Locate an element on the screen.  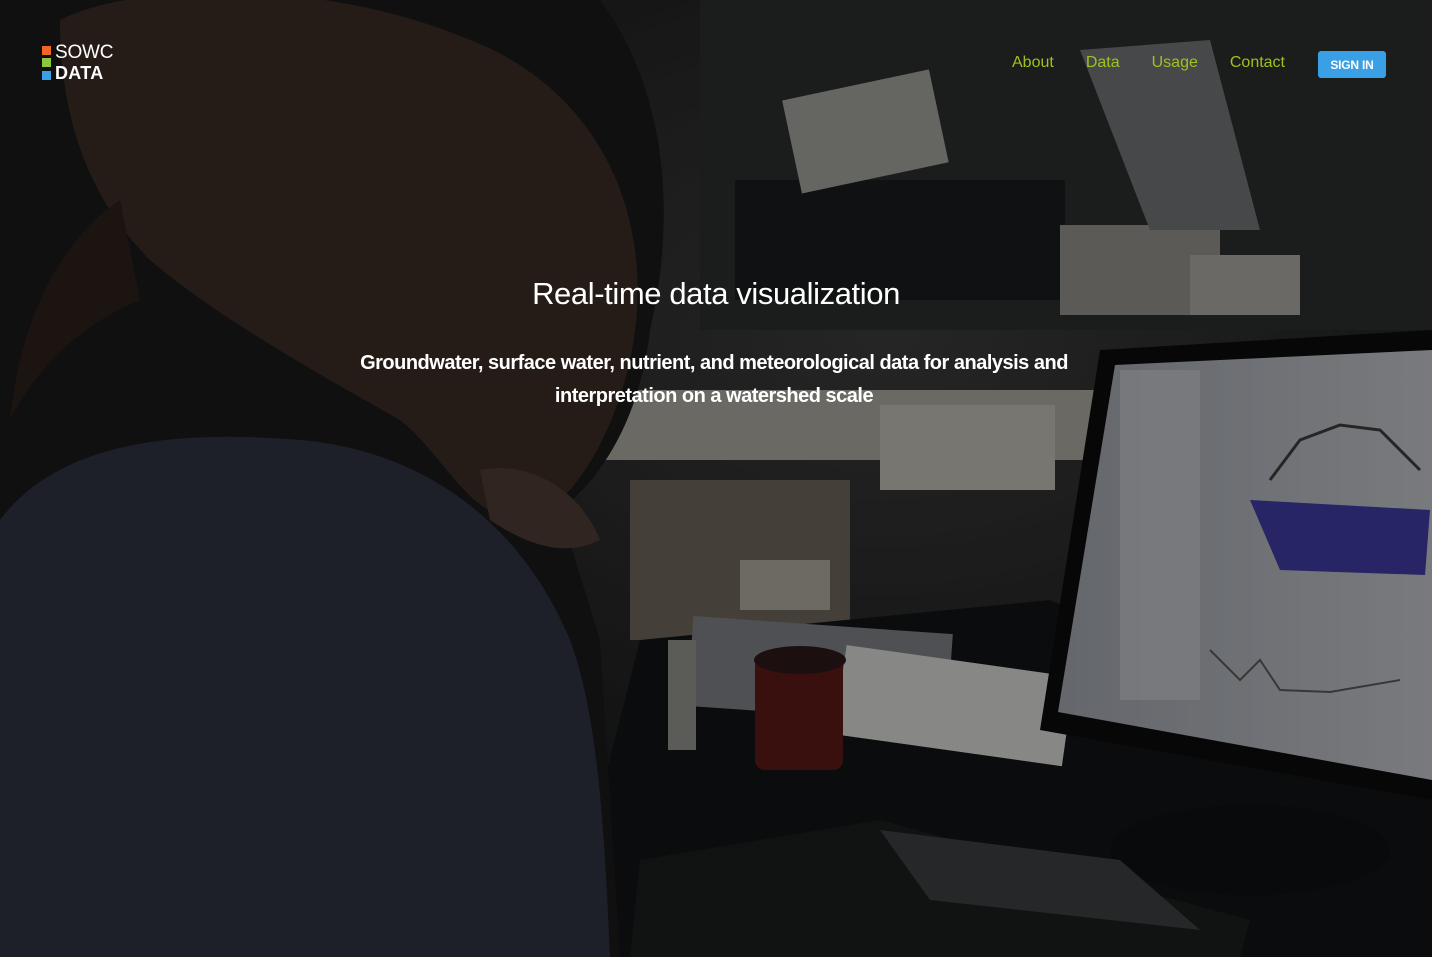
logo-blue-square is located at coordinates (46, 75).